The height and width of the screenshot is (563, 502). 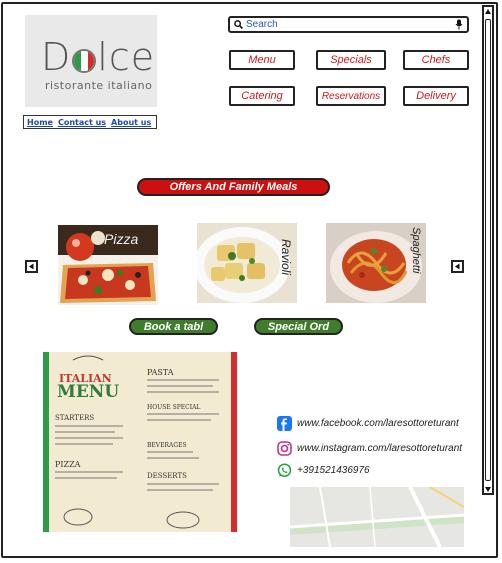 I want to click on specials-button: Specials, so click(x=351, y=60).